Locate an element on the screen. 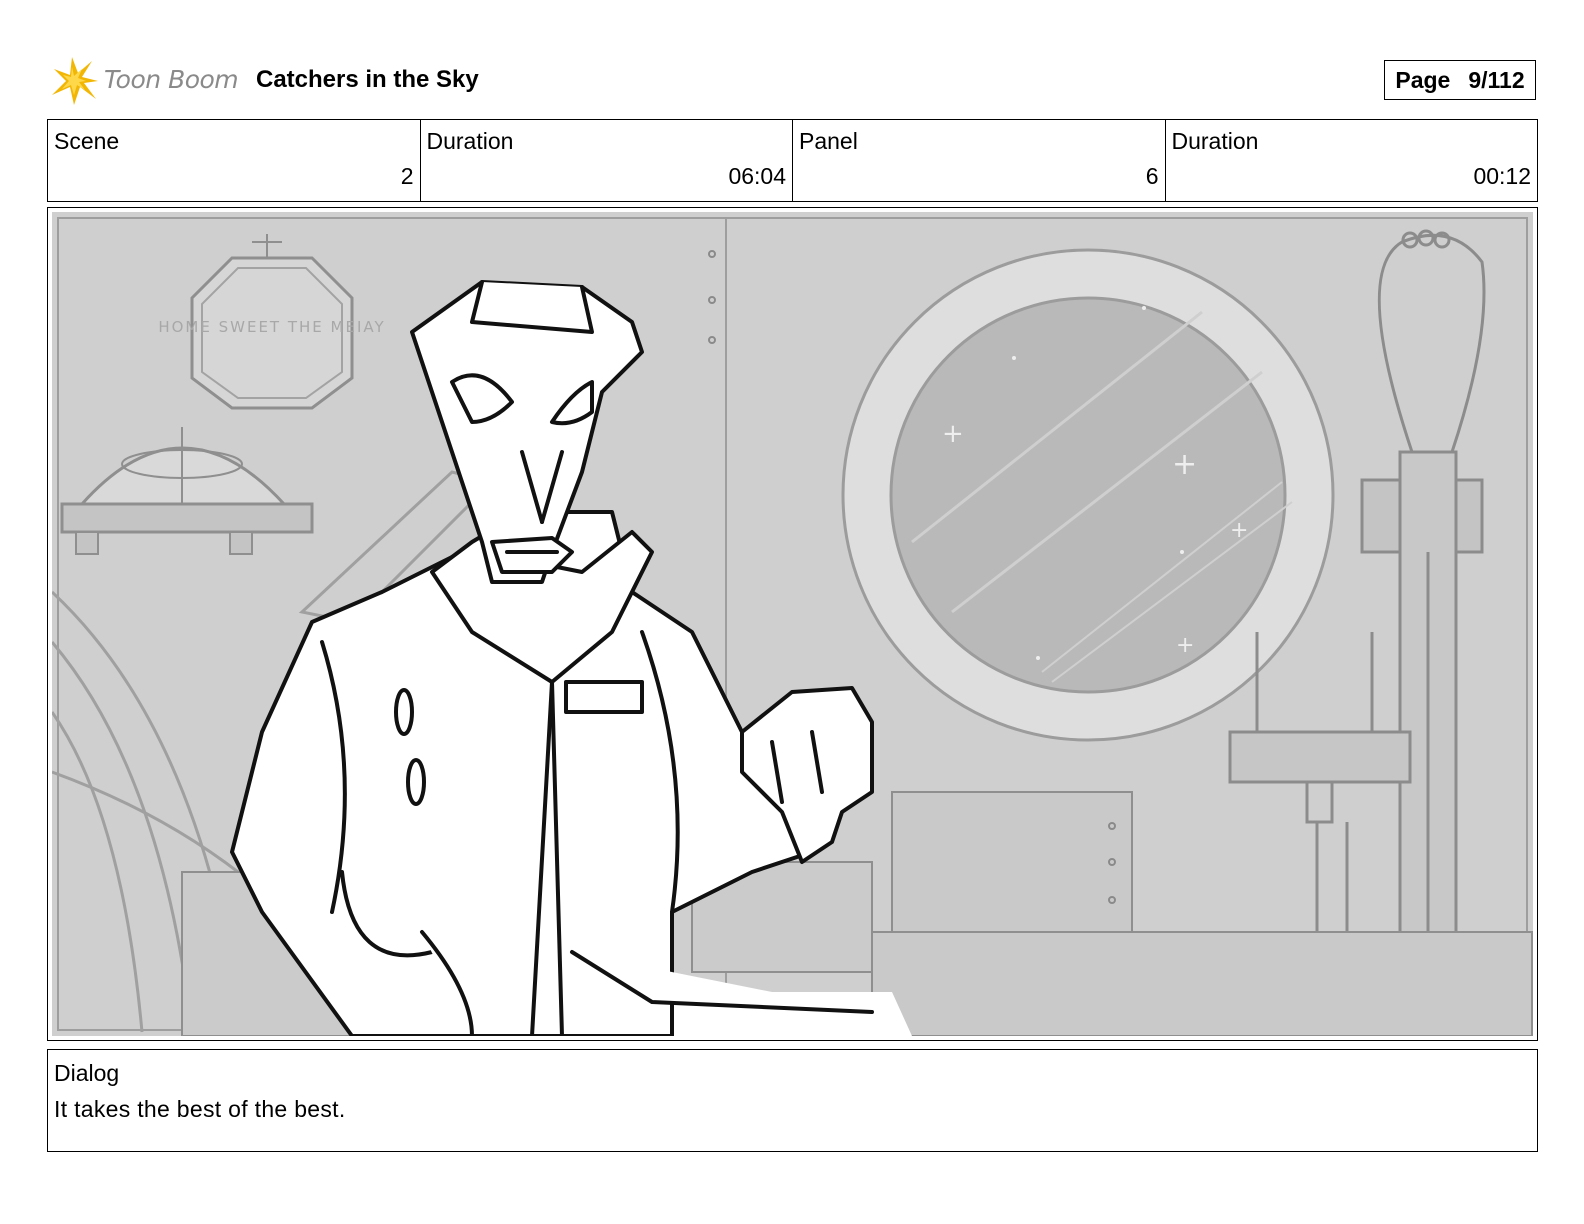  panel-label: Panel is located at coordinates (828, 141).